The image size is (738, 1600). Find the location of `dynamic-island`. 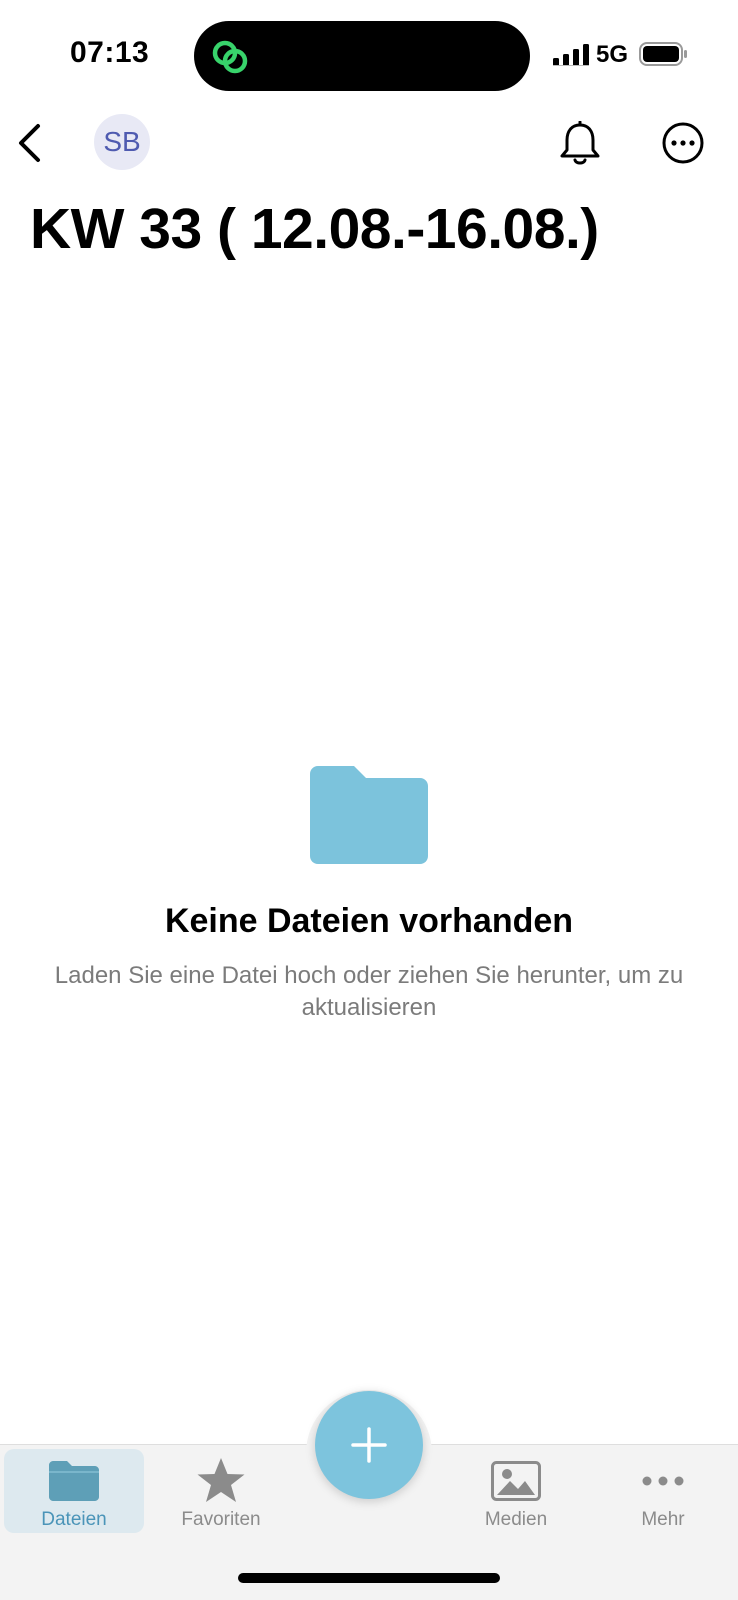

dynamic-island is located at coordinates (362, 56).